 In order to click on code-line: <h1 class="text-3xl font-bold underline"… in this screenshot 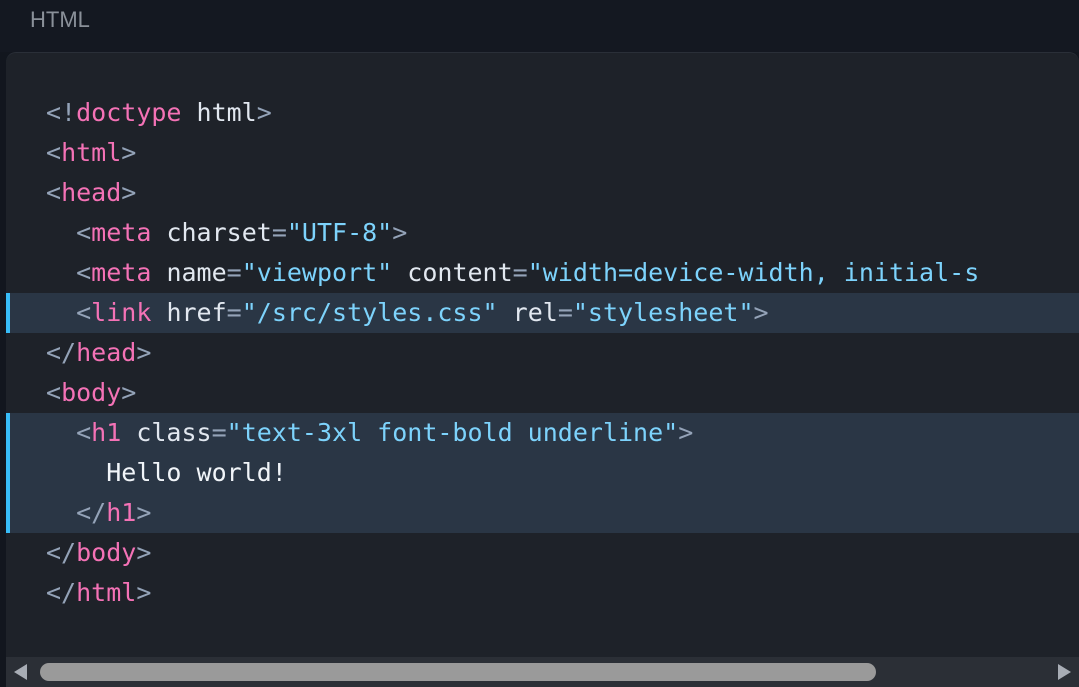, I will do `click(542, 433)`.